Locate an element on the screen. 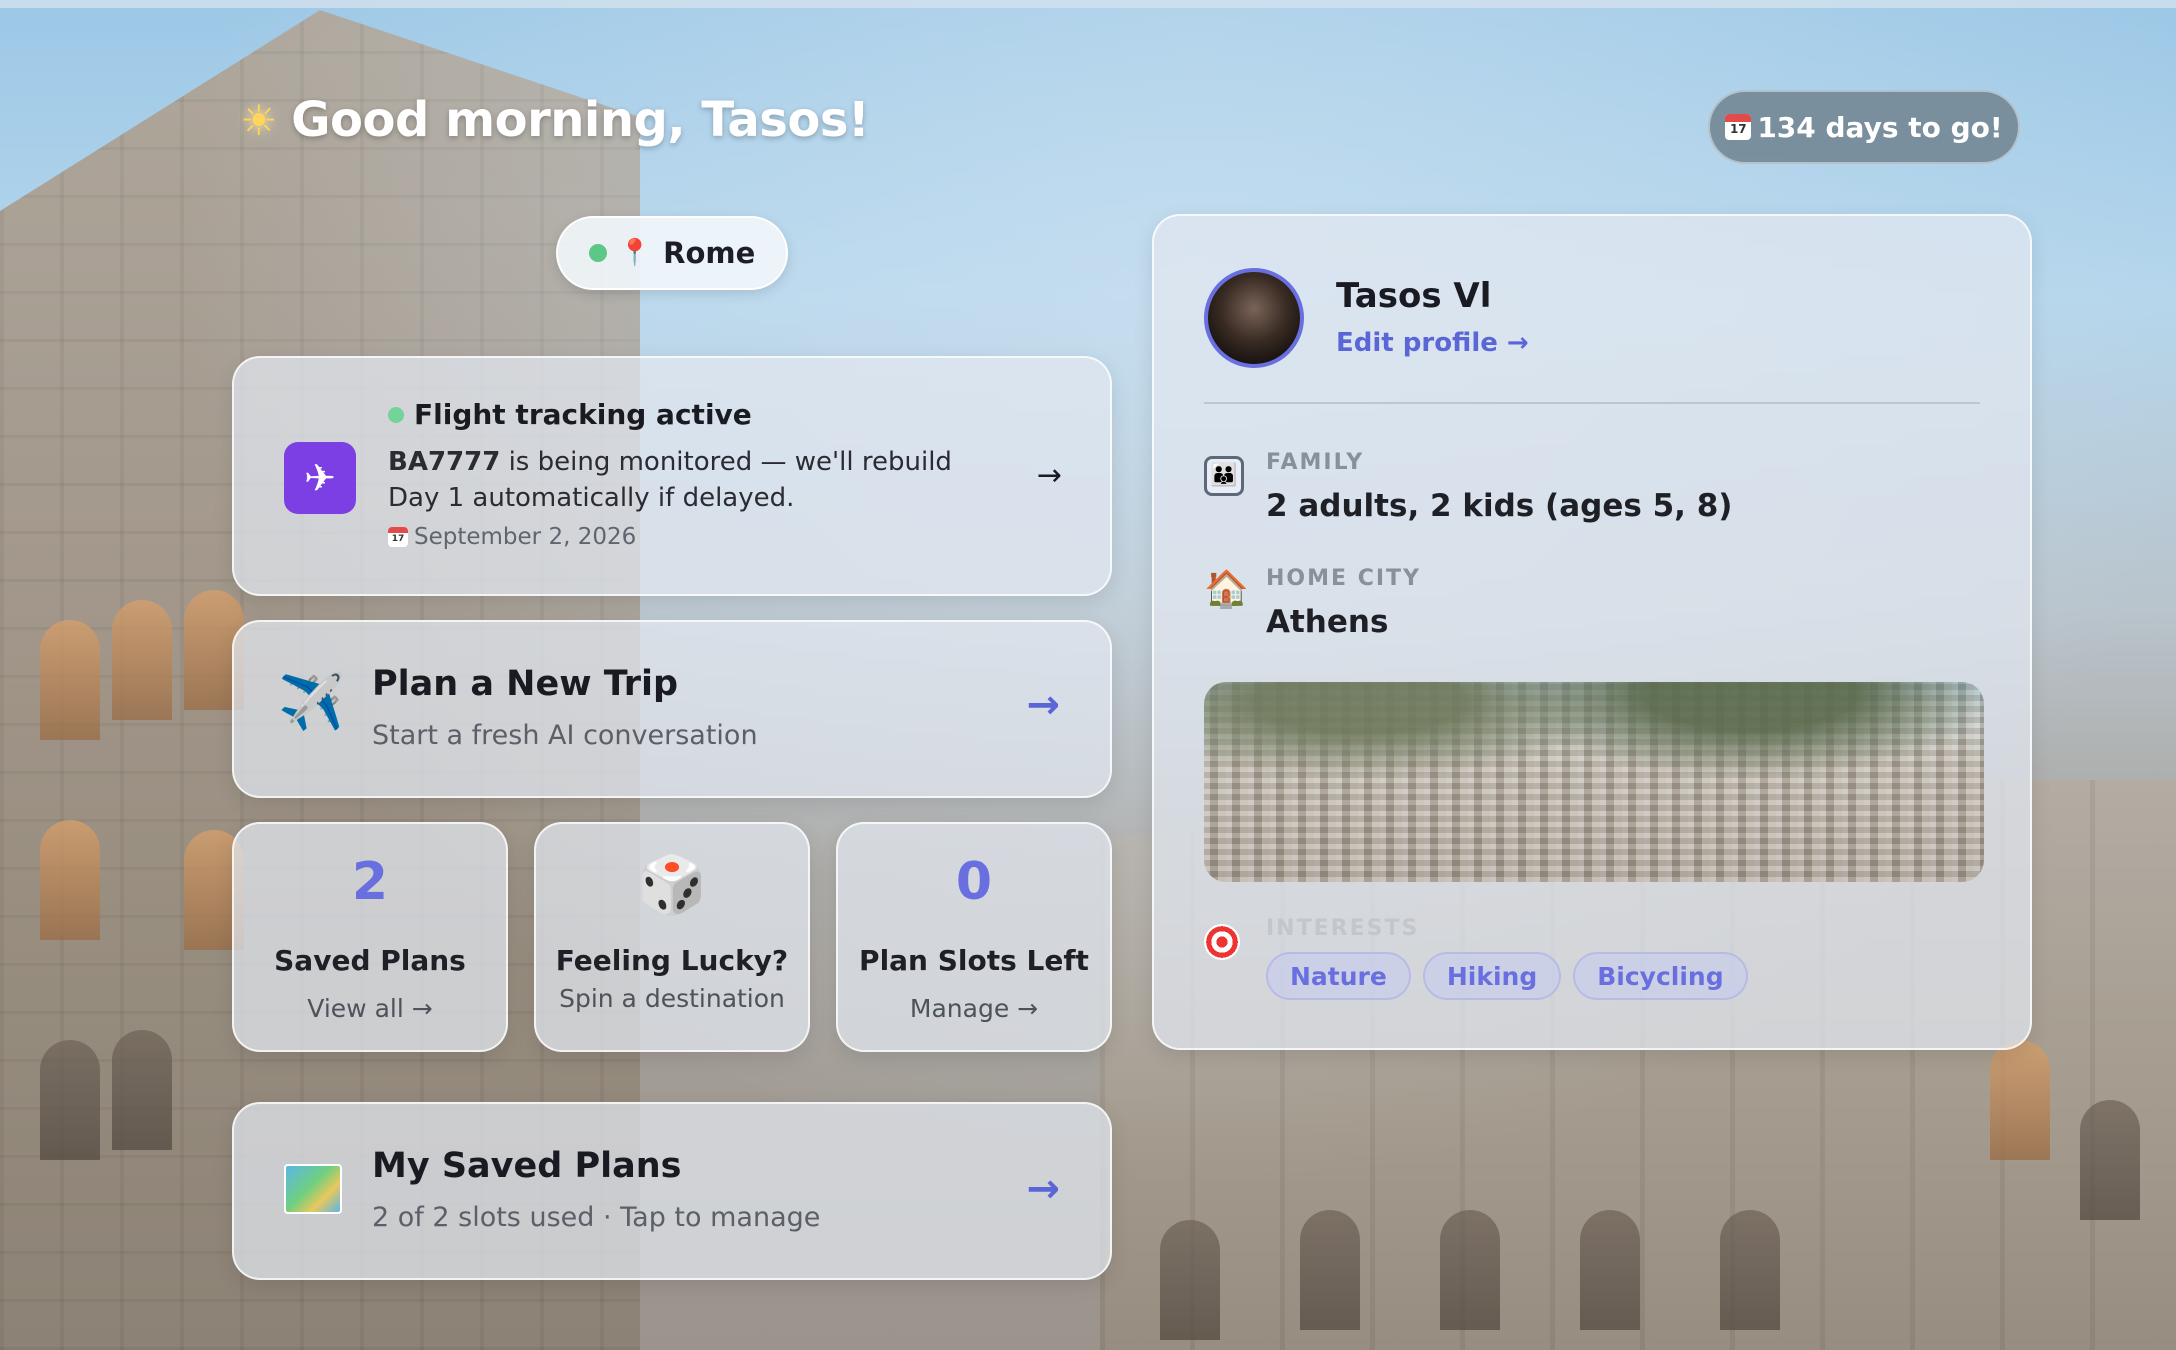 The image size is (2176, 1350). flight-status: Flight tracking active is located at coordinates (570, 414).